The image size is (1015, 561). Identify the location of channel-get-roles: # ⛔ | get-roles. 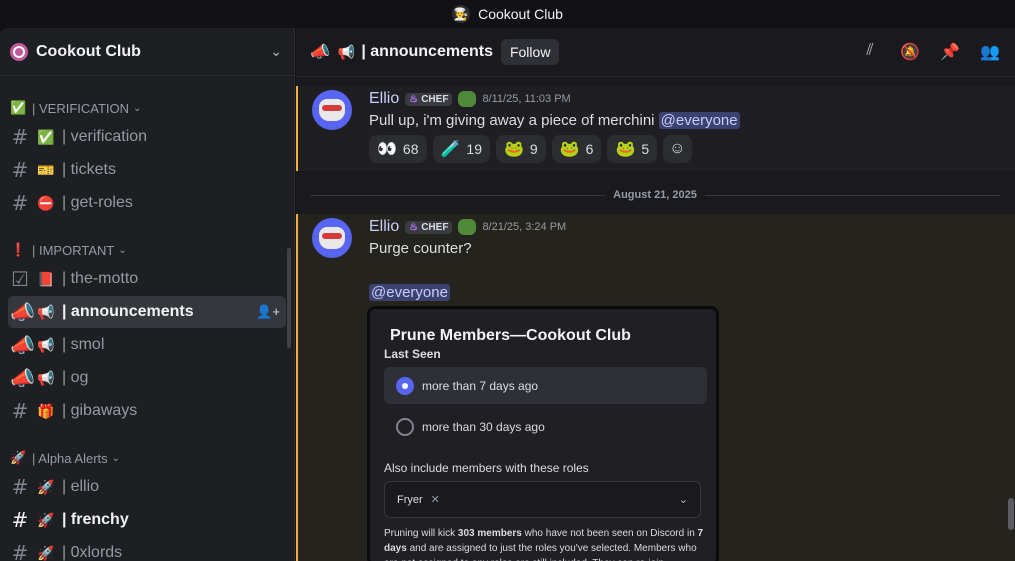
(147, 203).